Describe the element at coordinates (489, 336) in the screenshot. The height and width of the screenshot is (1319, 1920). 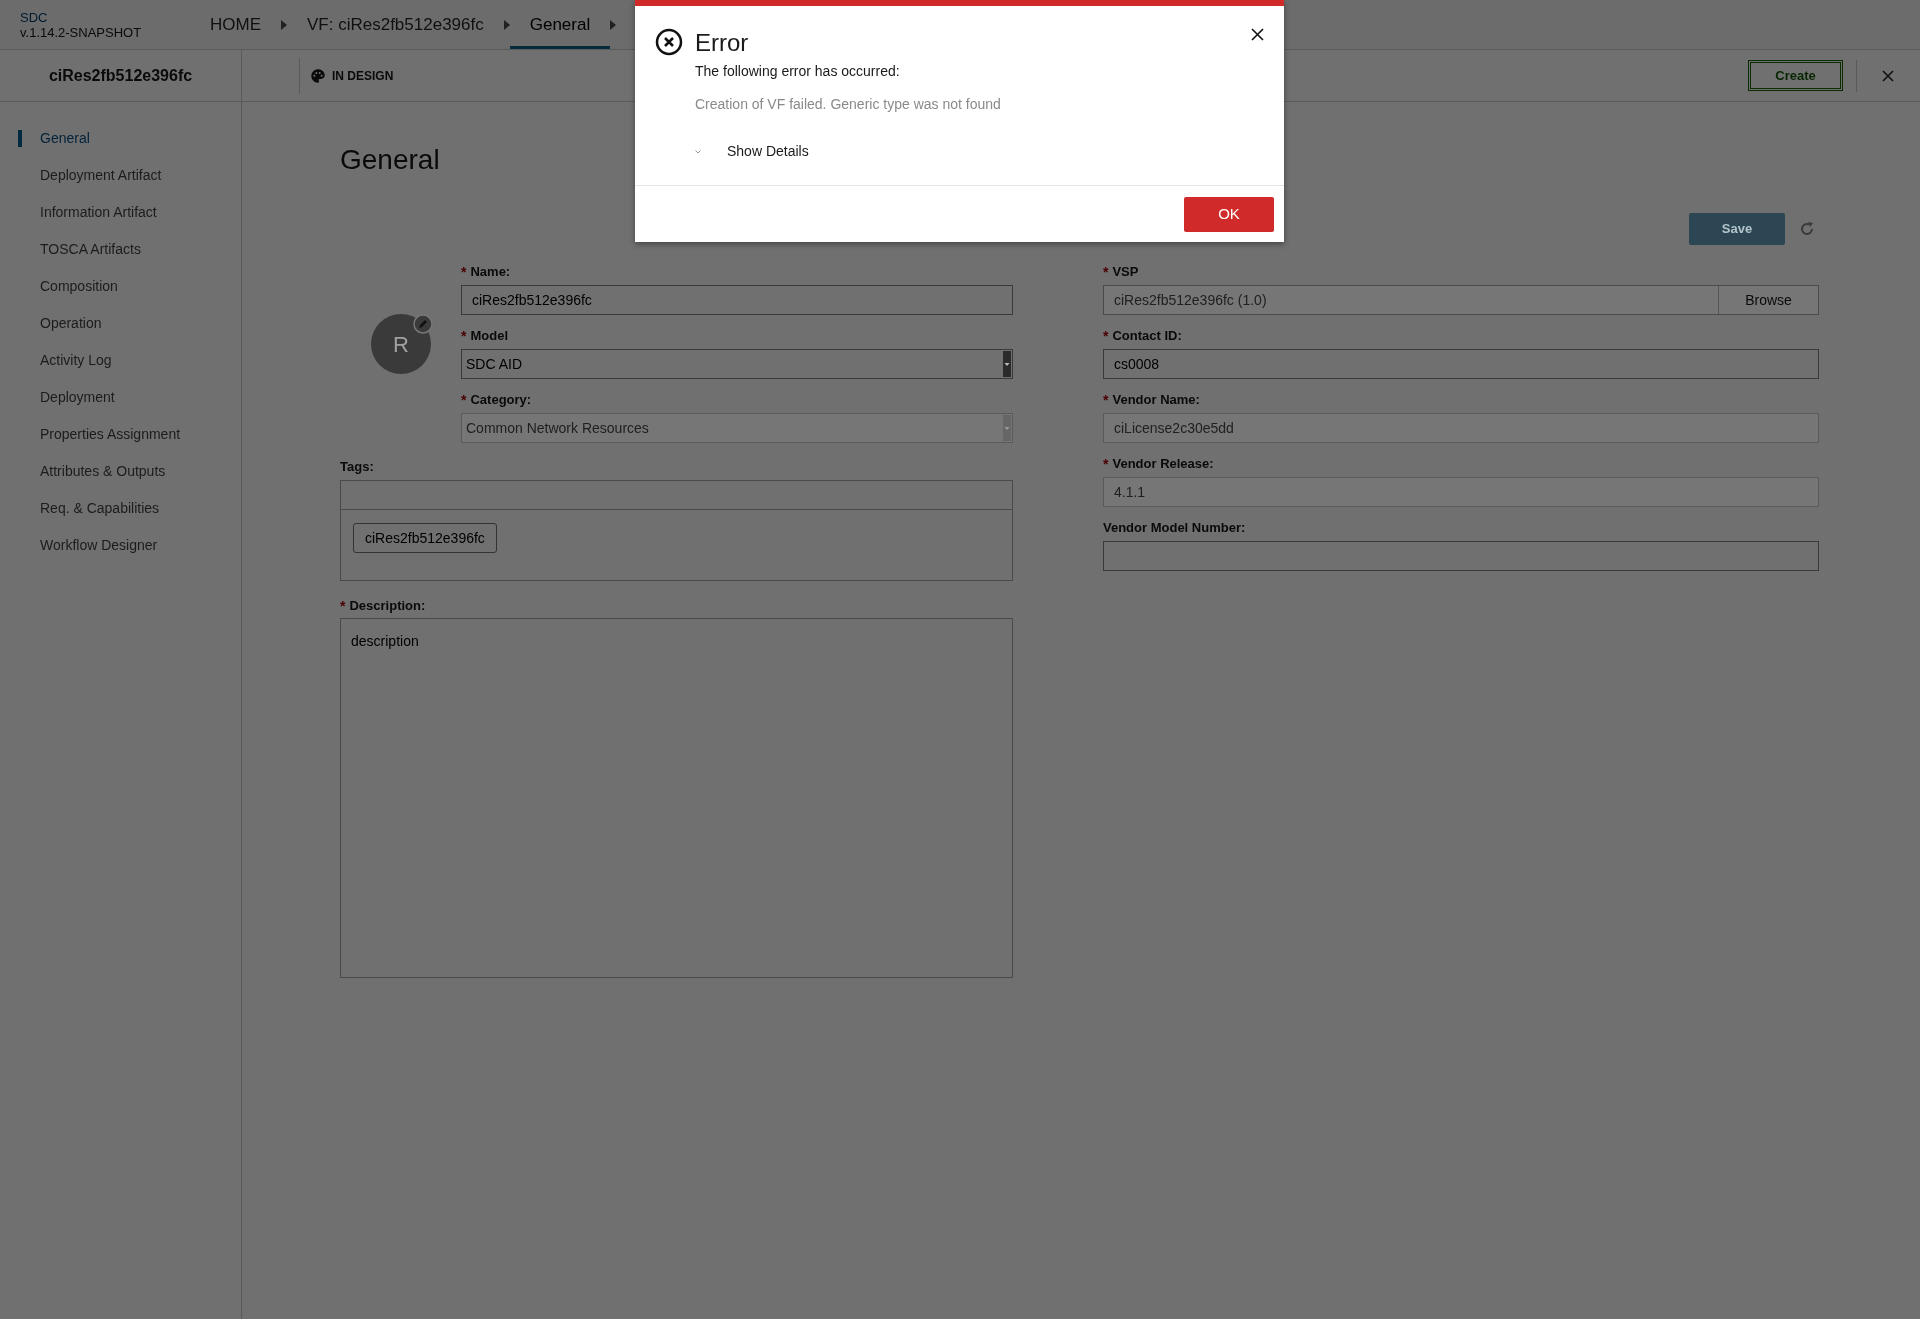
I see `field-label: Model` at that location.